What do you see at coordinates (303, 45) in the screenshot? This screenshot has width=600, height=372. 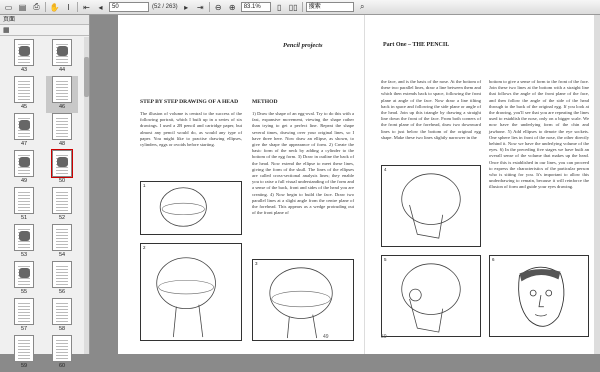 I see `running-head: Pencil projects` at bounding box center [303, 45].